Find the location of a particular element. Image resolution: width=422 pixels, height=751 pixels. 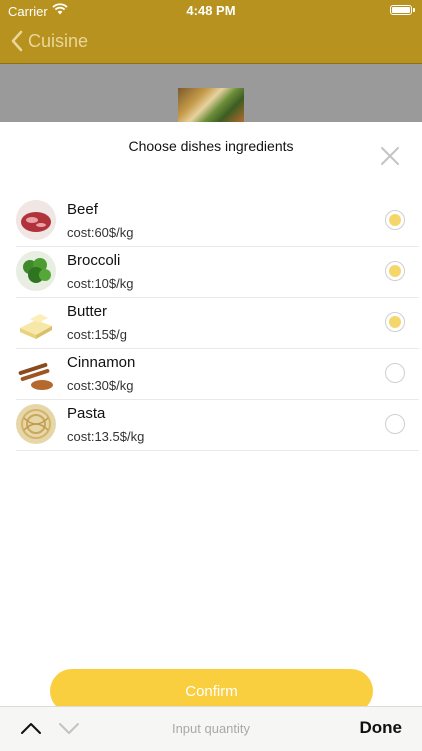

list-item: Pasta cost:13.5$/kg is located at coordinates (217, 425).